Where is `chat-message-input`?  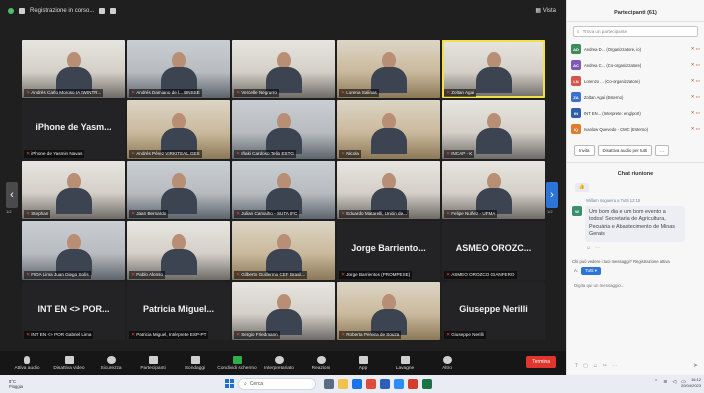 chat-message-input is located at coordinates (637, 285).